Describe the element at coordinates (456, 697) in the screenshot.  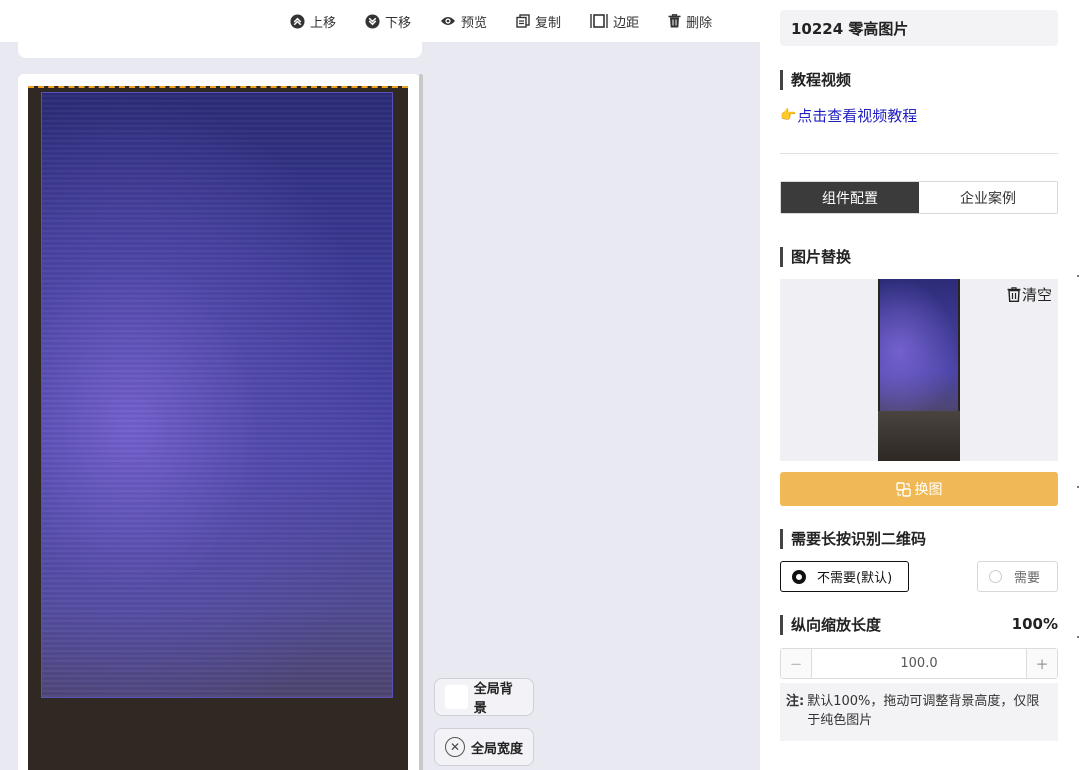
I see `background-color-swatch` at that location.